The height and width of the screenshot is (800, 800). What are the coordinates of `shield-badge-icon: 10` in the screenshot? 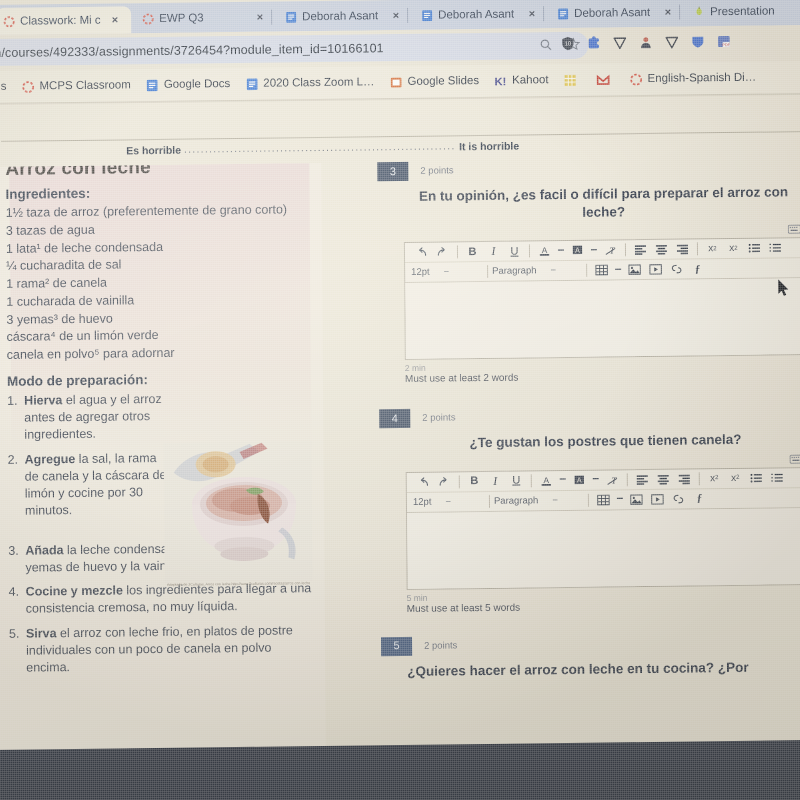 It's located at (567, 46).